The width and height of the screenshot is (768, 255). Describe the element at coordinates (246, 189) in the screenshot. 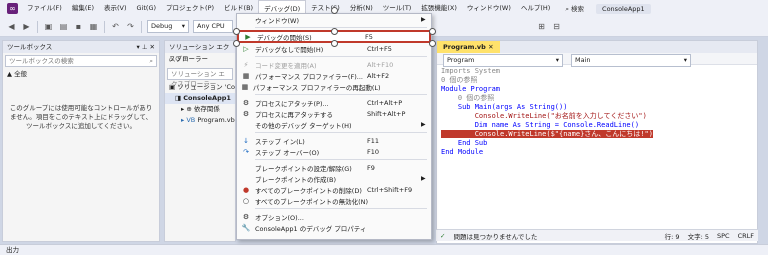

I see `menu-item-icon: ●` at that location.